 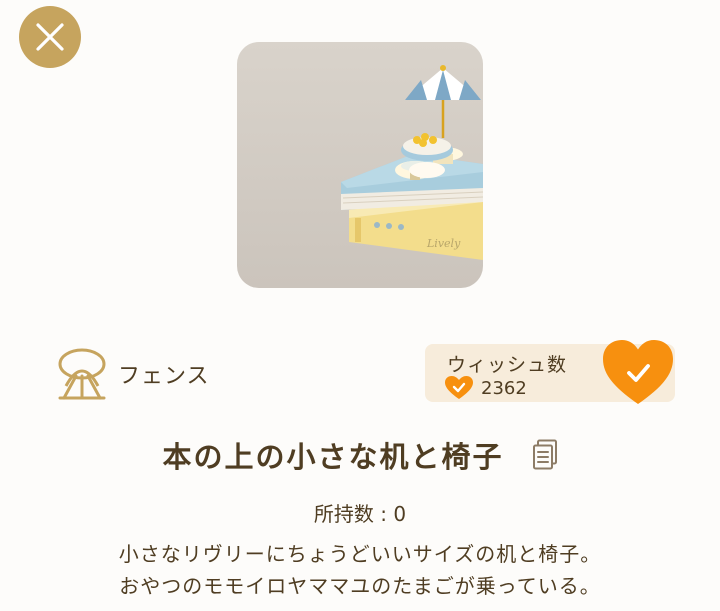 I want to click on close-icon, so click(x=50, y=37).